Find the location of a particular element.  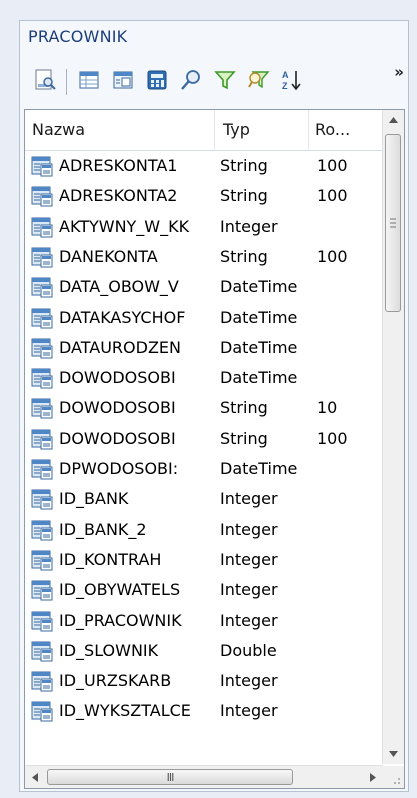

table-row: ID_SLOWNIK Double is located at coordinates (204, 652).